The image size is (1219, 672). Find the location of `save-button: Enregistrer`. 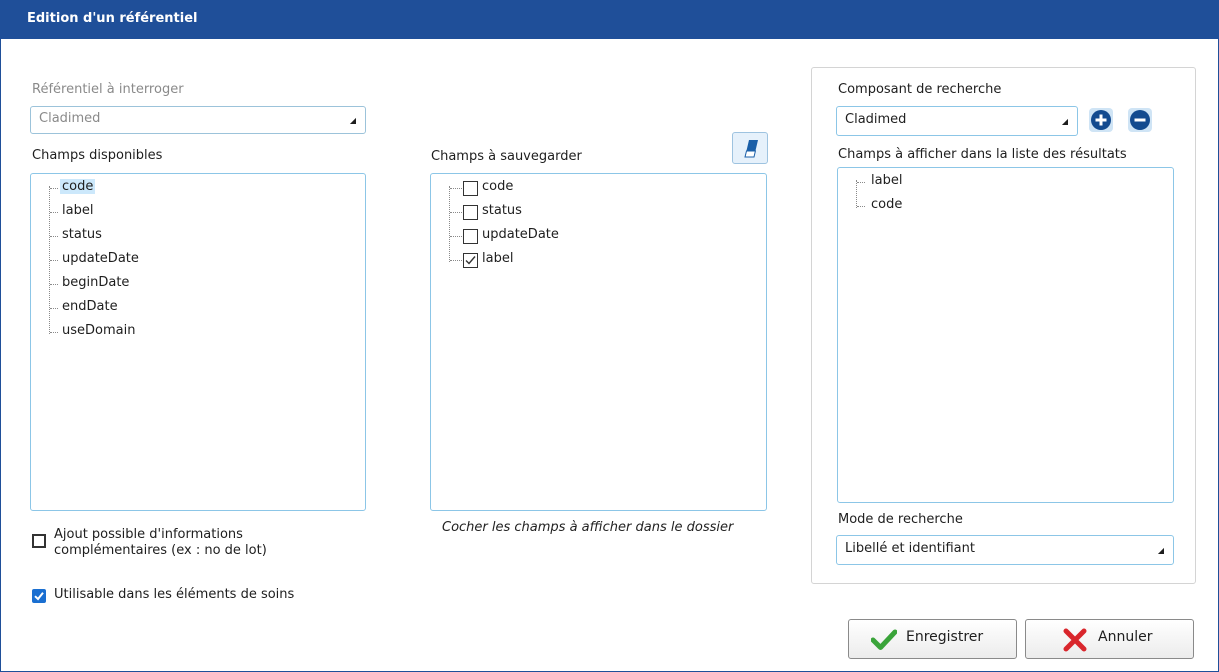

save-button: Enregistrer is located at coordinates (932, 639).